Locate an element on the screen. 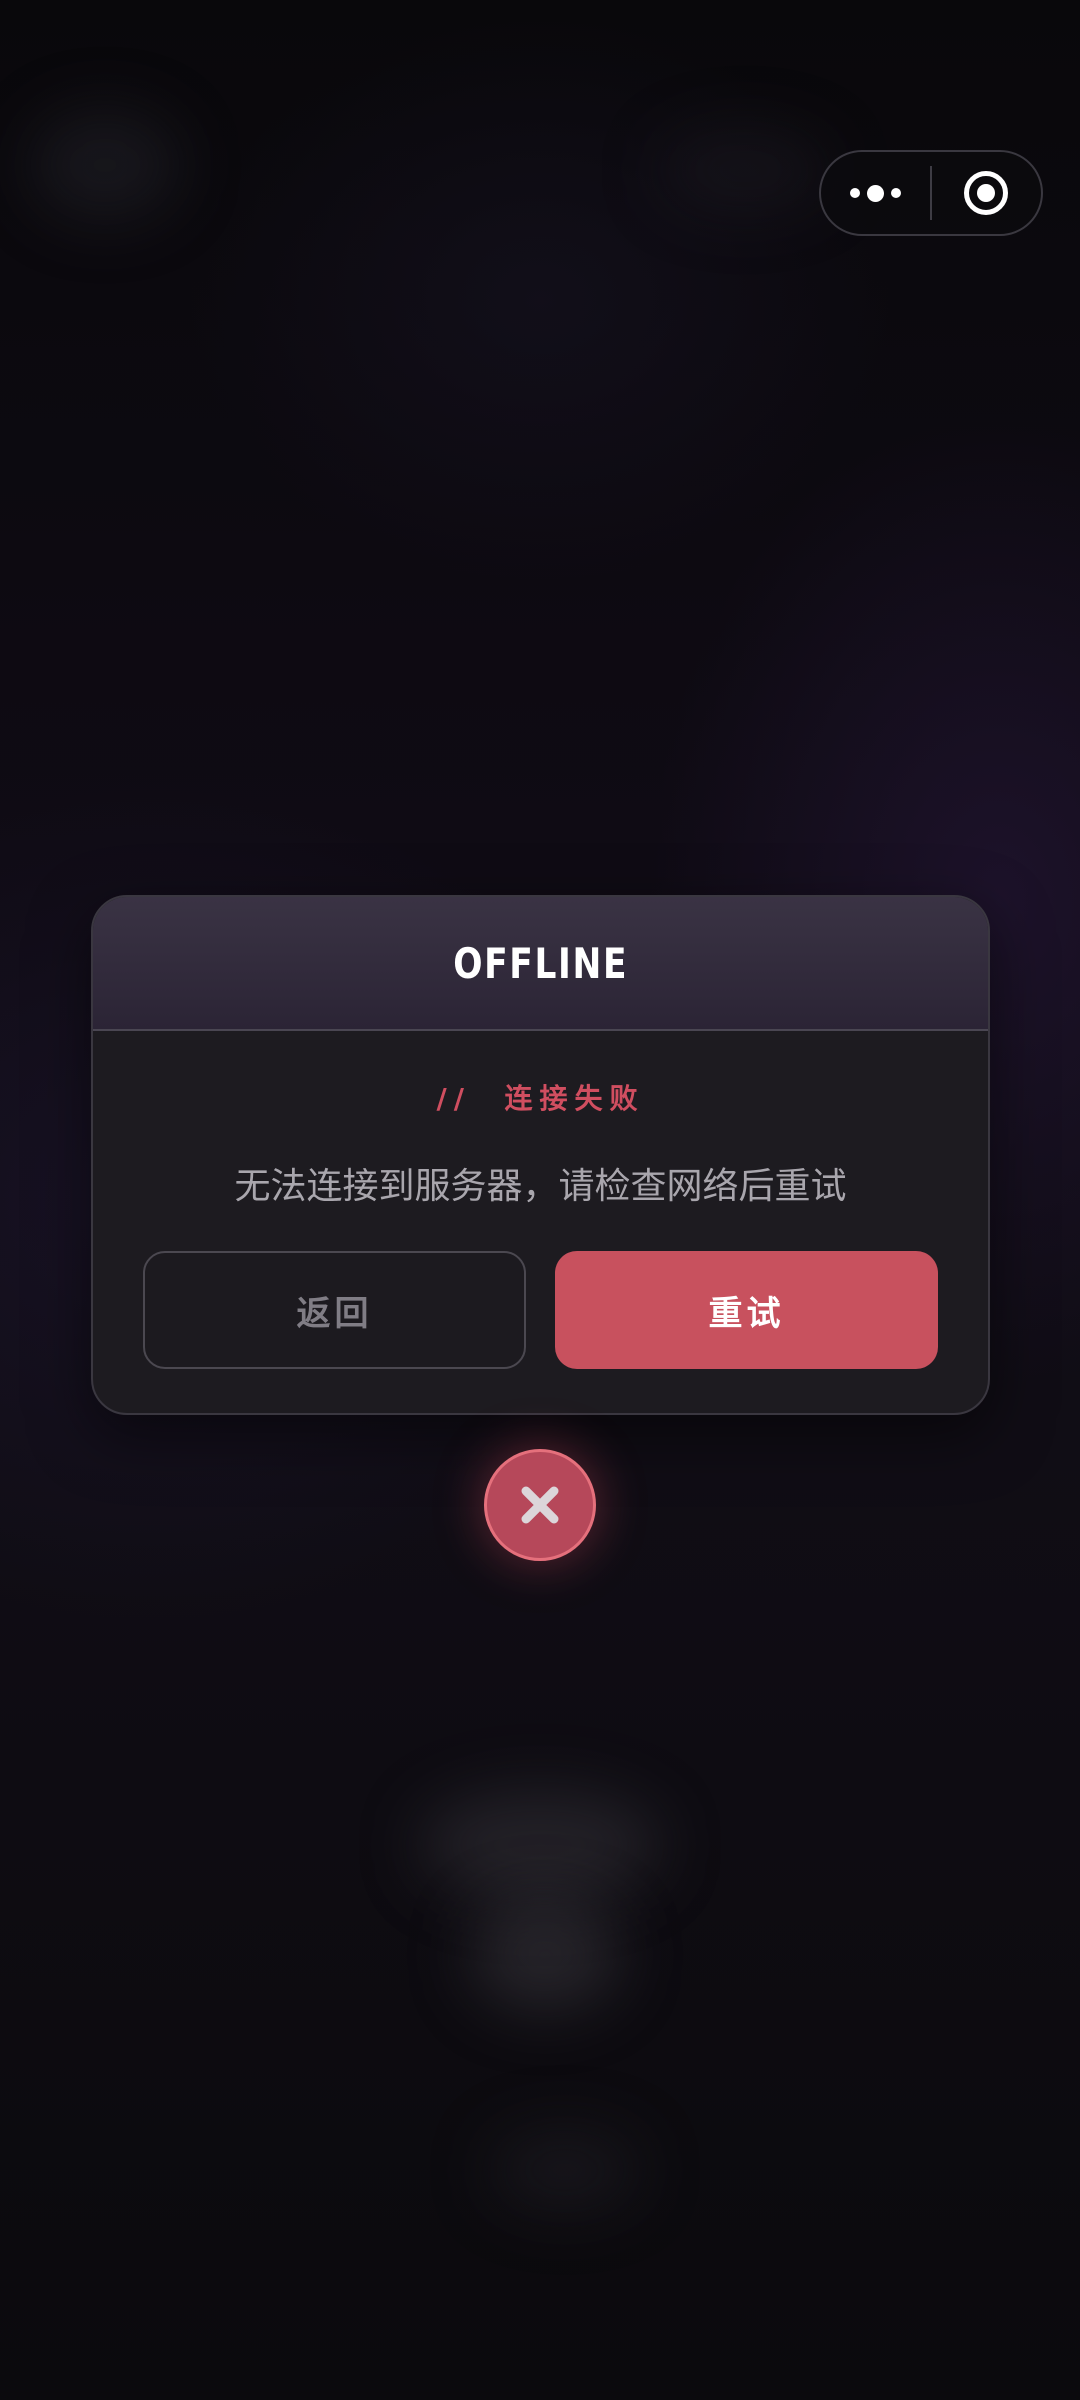  more-dots-icon is located at coordinates (875, 193).